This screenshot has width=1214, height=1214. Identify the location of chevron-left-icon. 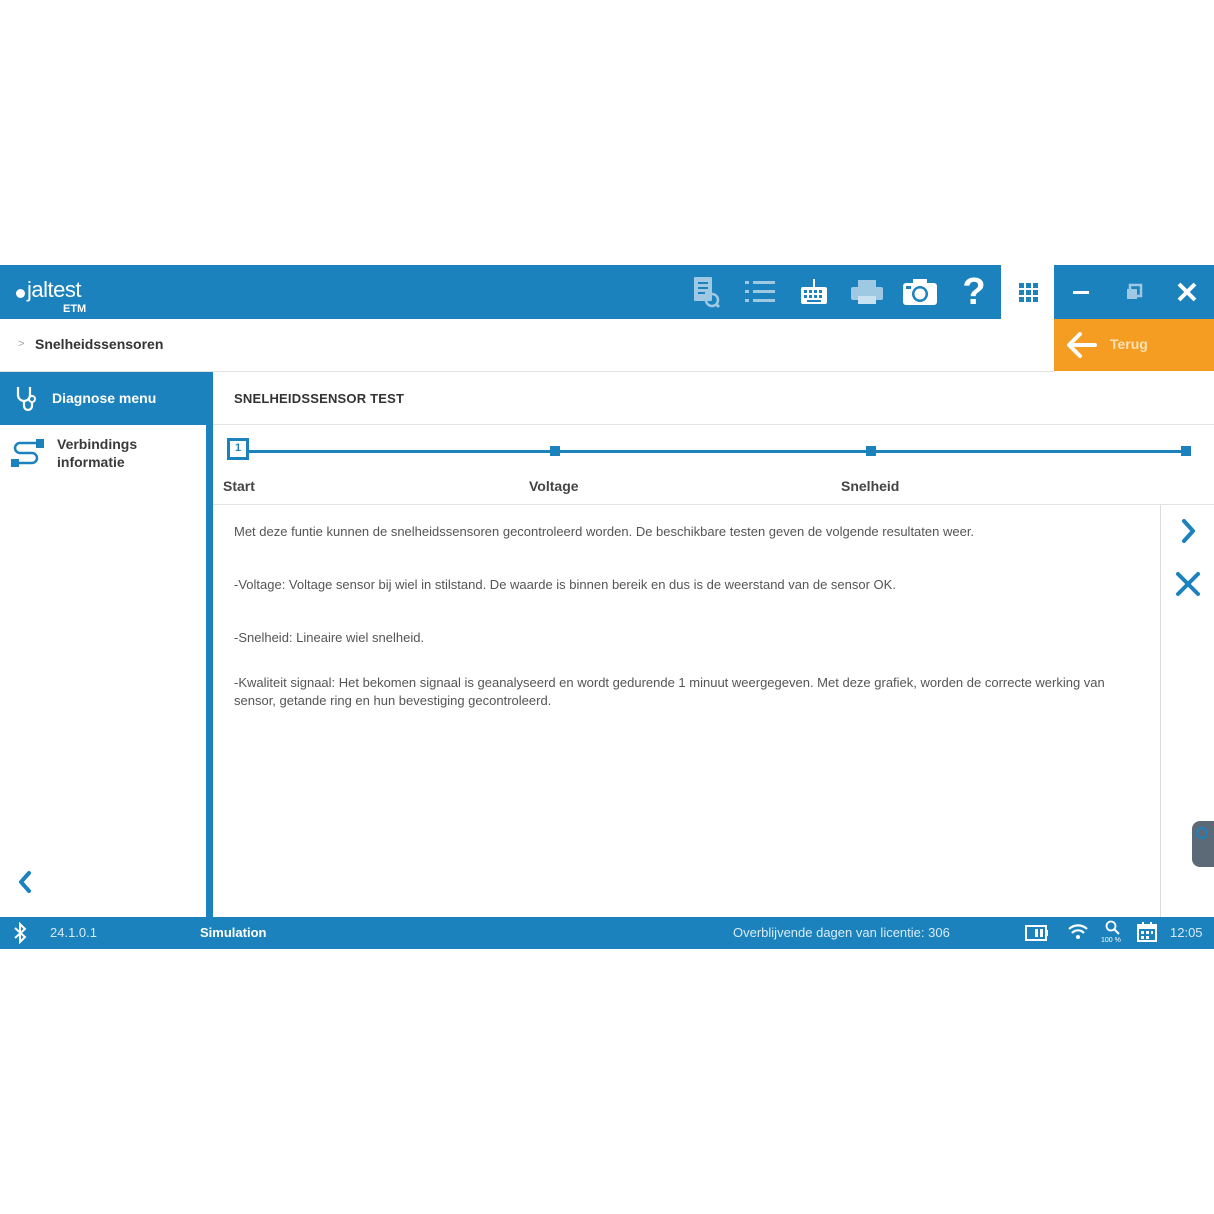
(25, 882).